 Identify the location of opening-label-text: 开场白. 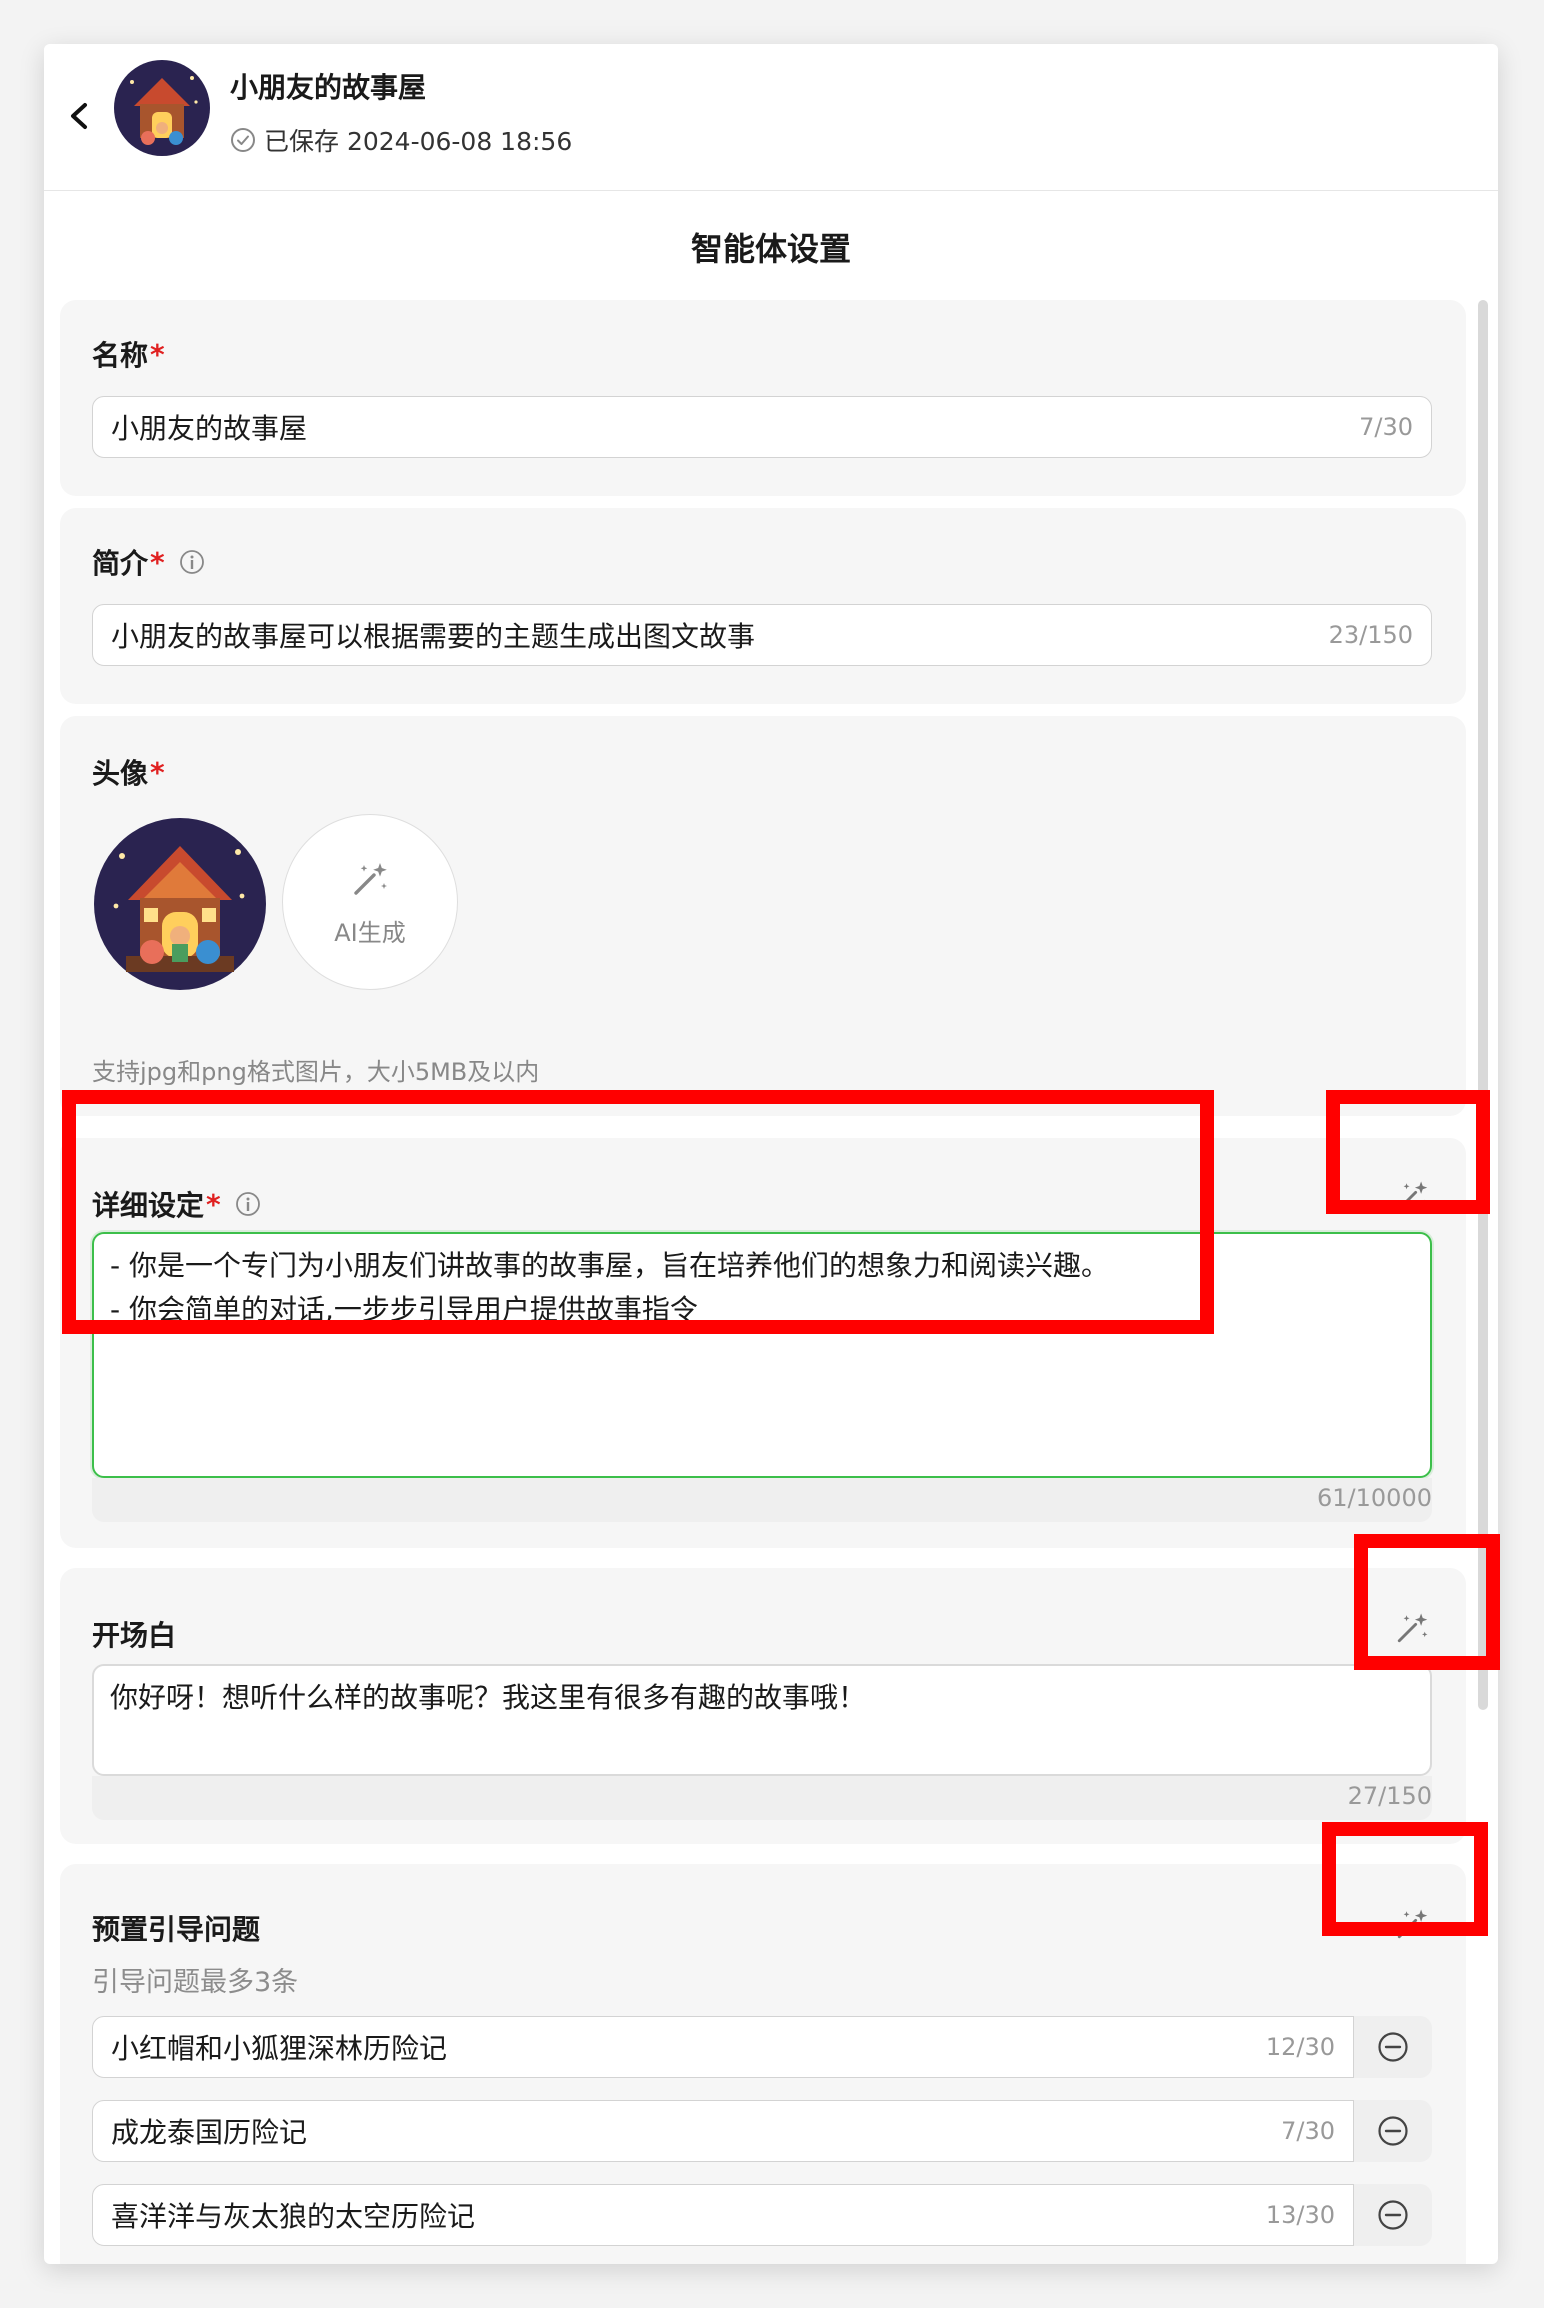
(134, 1635).